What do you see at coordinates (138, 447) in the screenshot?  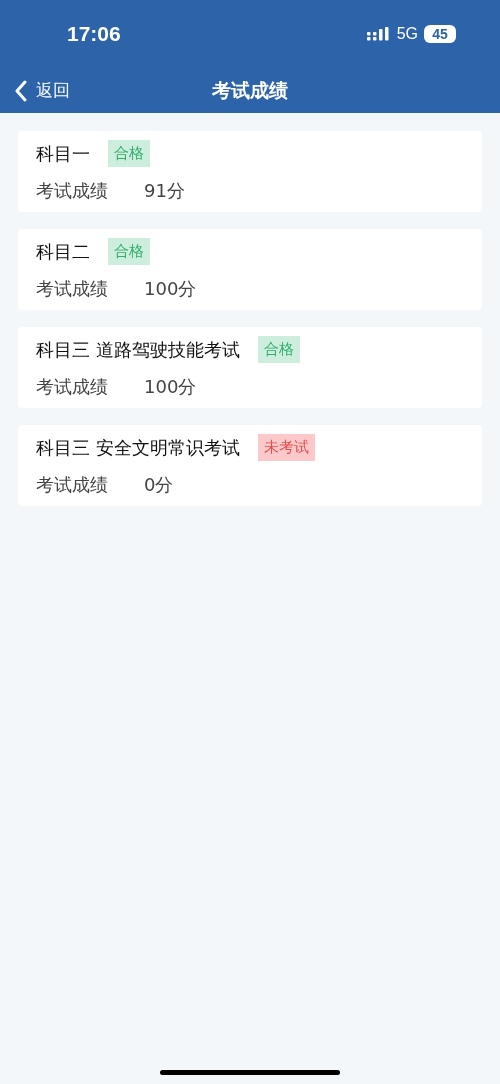 I see `subject-name: 科目三 安全文明常识考试` at bounding box center [138, 447].